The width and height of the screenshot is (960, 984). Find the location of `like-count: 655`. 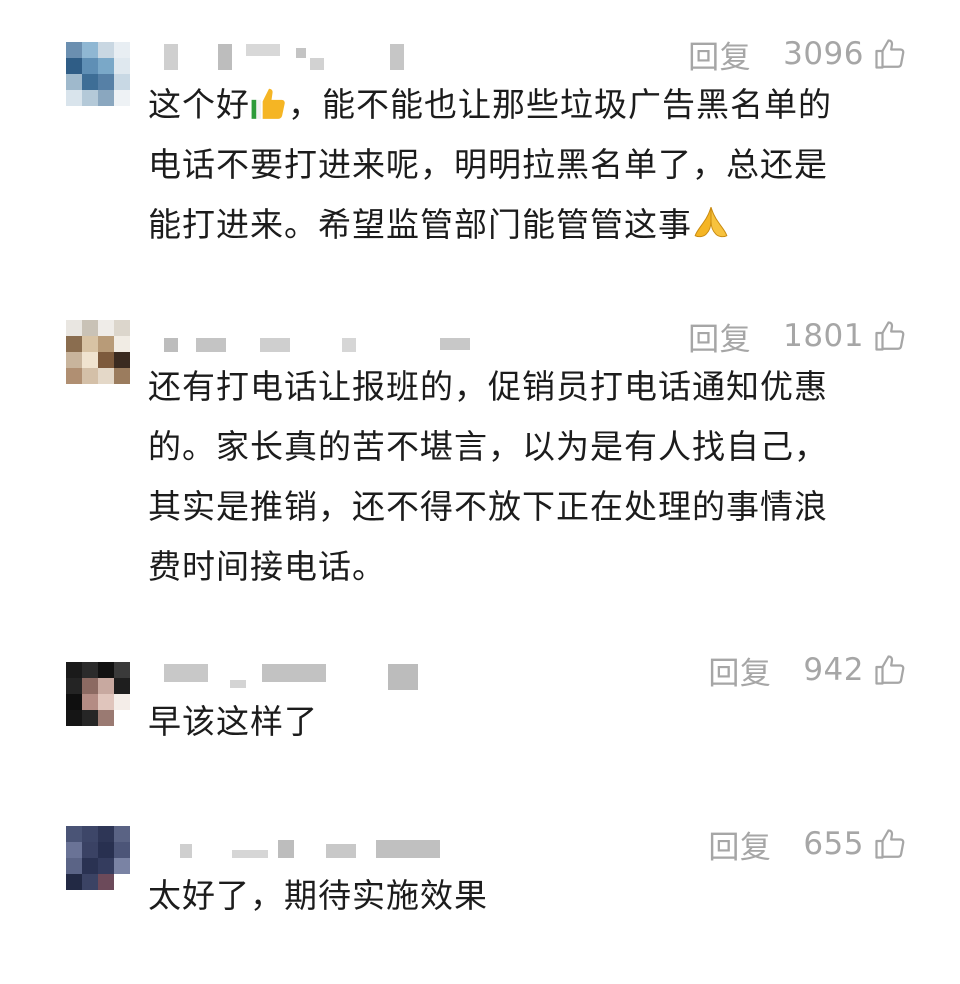

like-count: 655 is located at coordinates (833, 844).